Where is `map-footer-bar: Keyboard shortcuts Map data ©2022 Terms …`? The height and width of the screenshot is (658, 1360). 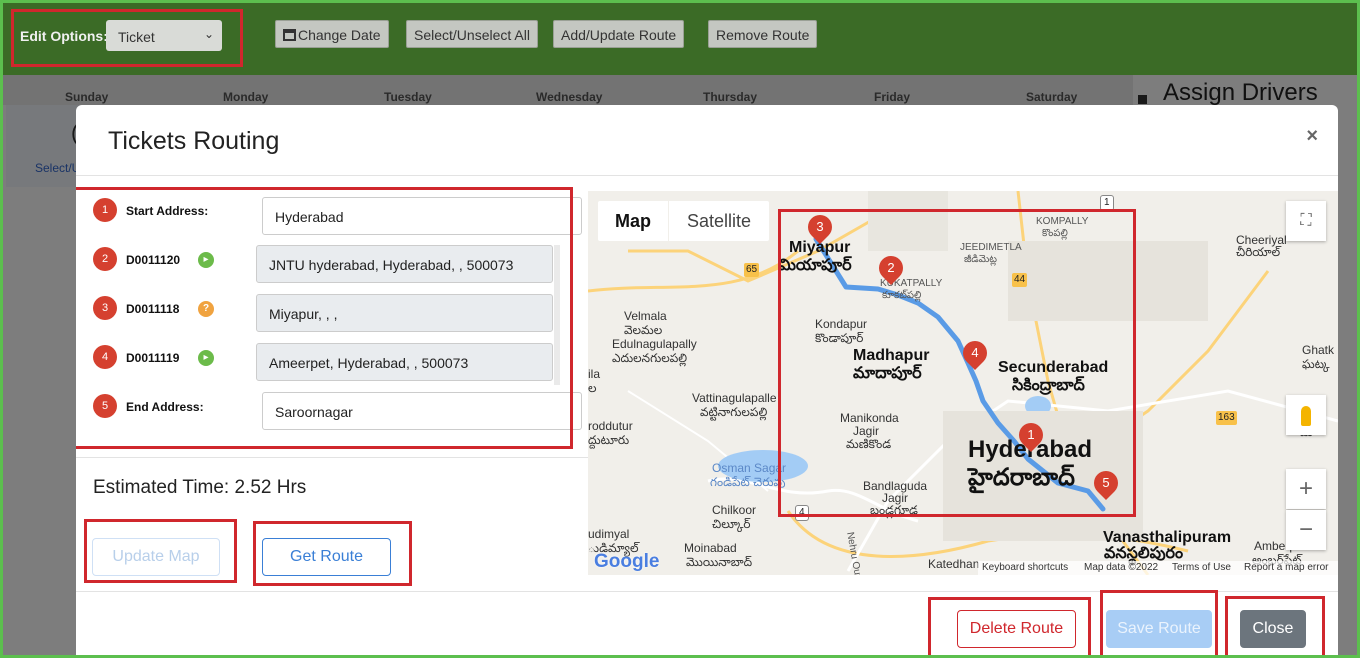
map-footer-bar: Keyboard shortcuts Map data ©2022 Terms … is located at coordinates (1158, 568).